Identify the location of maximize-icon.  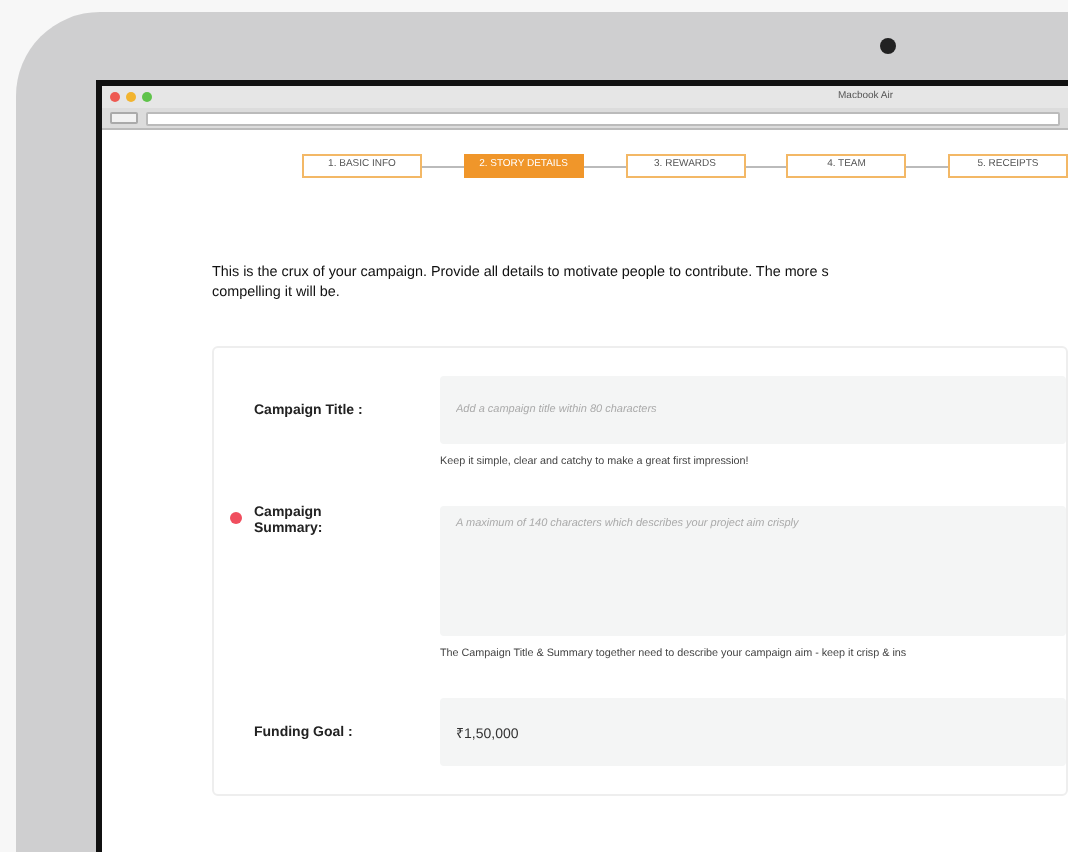
(147, 97).